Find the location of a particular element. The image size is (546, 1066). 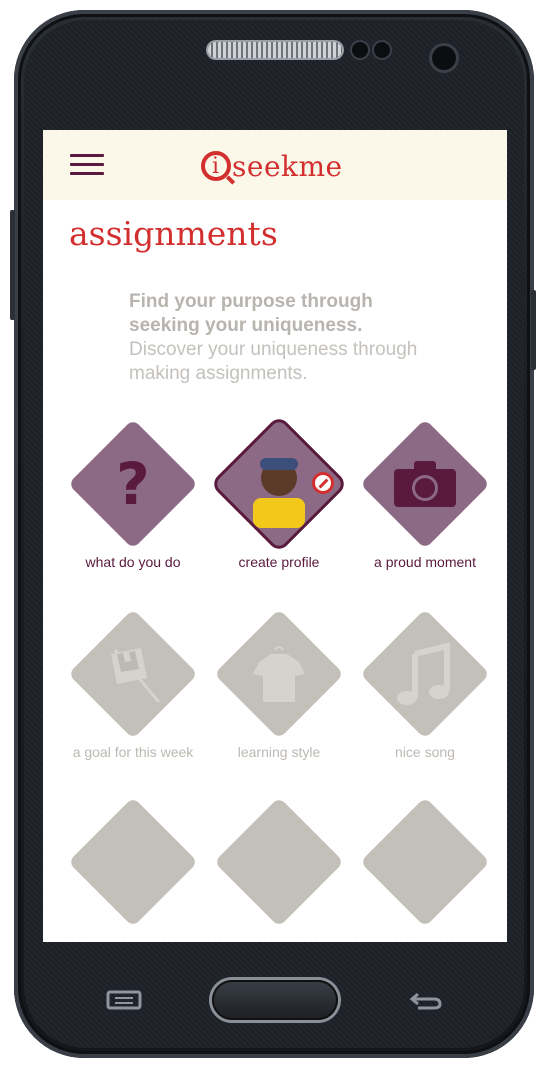

tile-nice-song: nice song is located at coordinates (425, 684).